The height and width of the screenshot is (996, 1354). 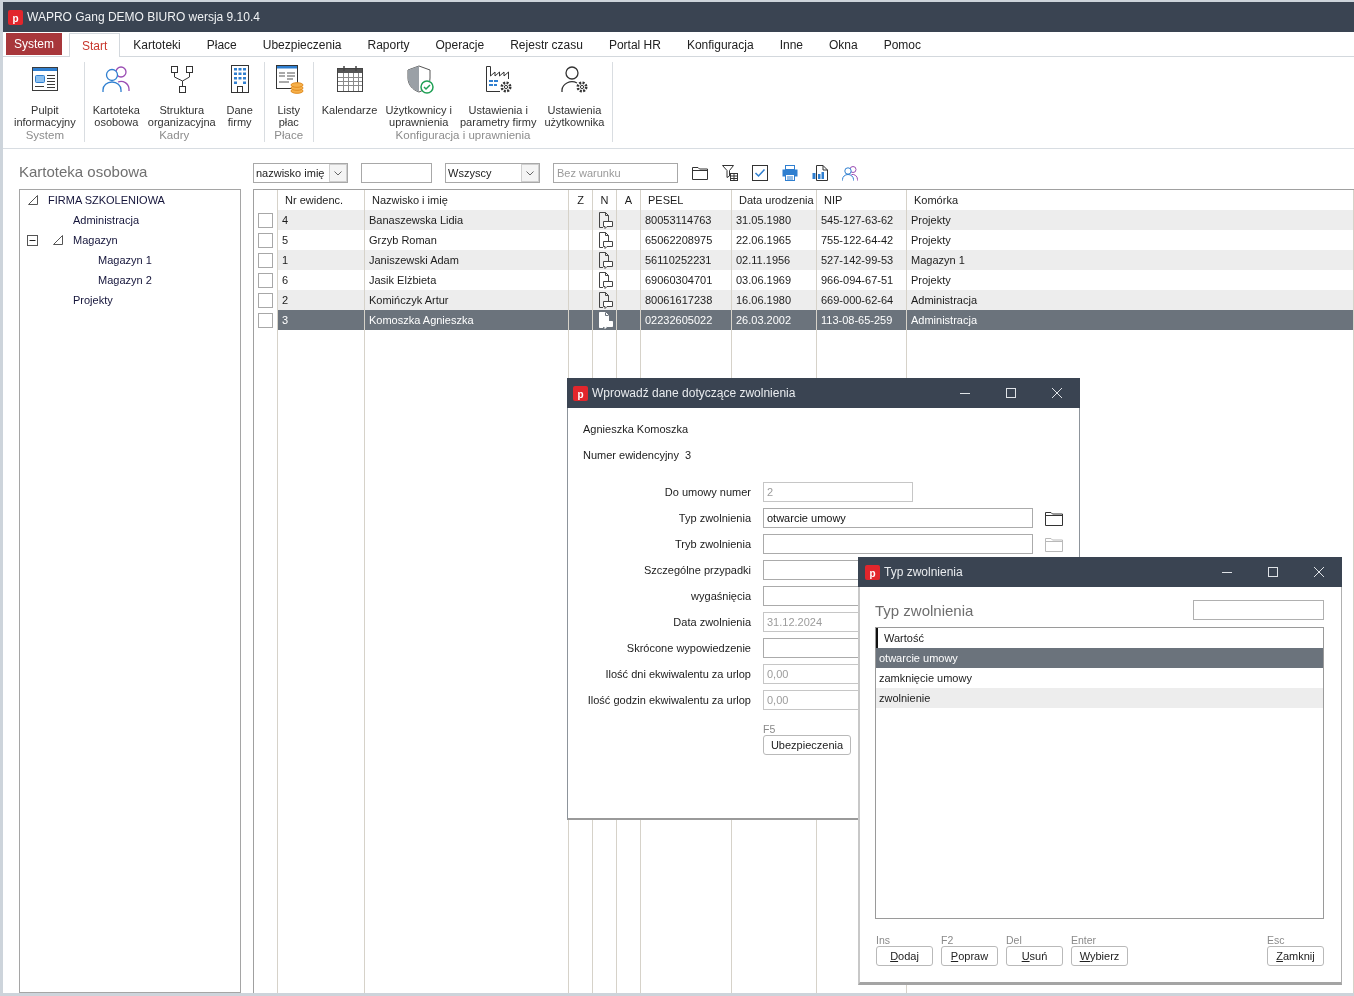 I want to click on field-label: Ilość dni ekwiwalentu za urlop, so click(x=678, y=674).